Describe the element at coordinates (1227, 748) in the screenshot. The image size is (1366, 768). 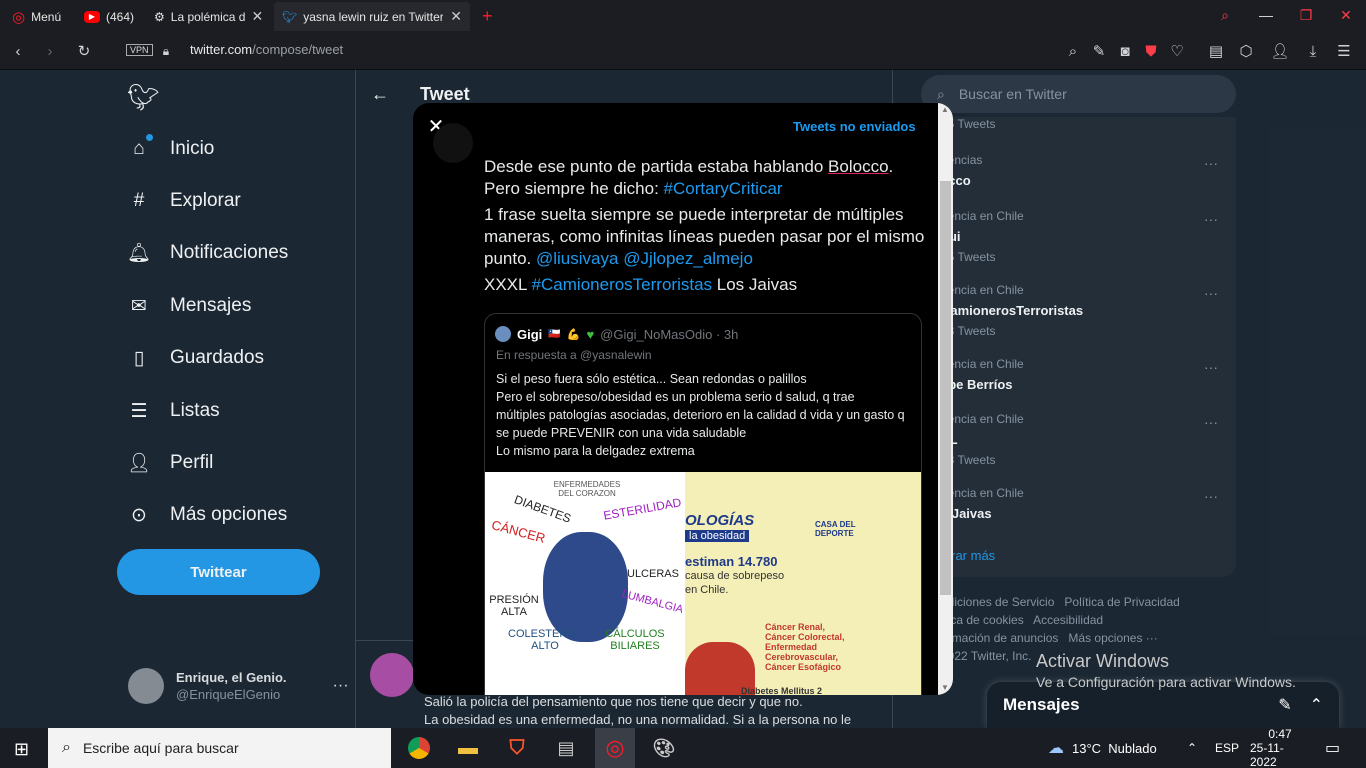
I see `language-indicator: ESP` at that location.